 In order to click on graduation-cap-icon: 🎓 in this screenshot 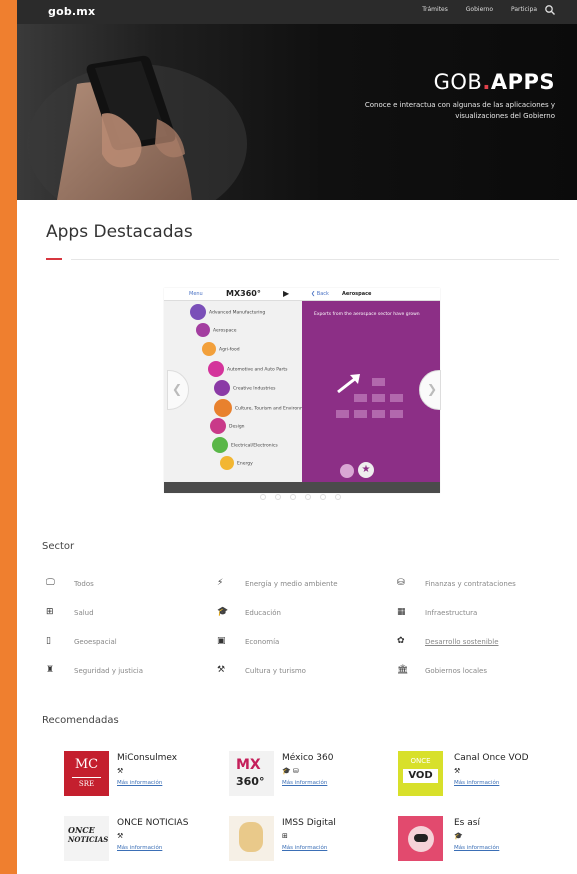, I will do `click(458, 836)`.